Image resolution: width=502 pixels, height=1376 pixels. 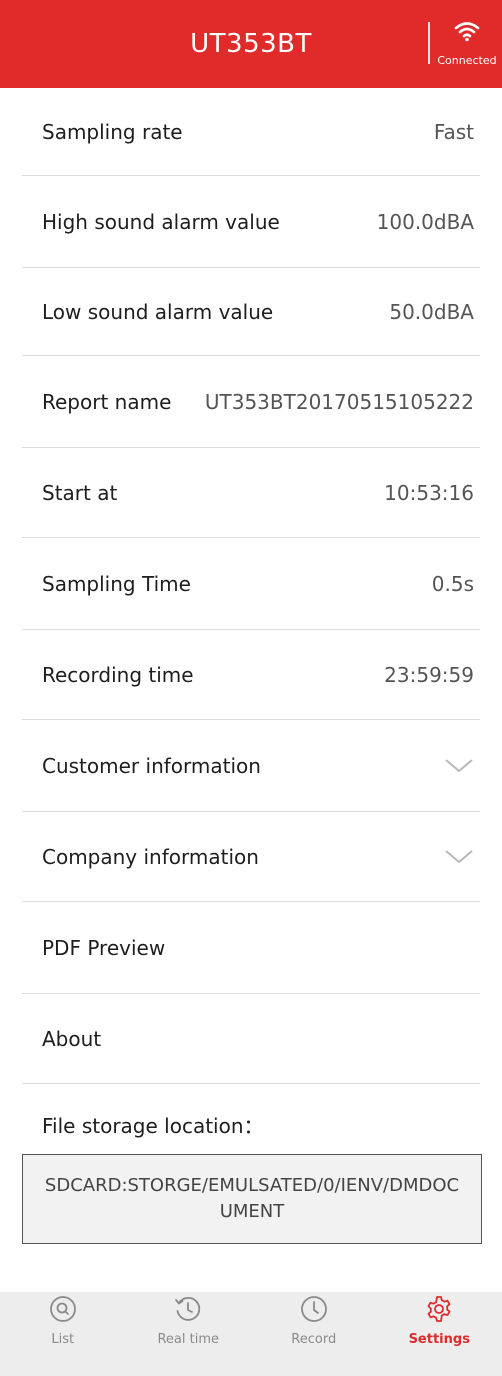 I want to click on setting-label: Recording time, so click(x=118, y=674).